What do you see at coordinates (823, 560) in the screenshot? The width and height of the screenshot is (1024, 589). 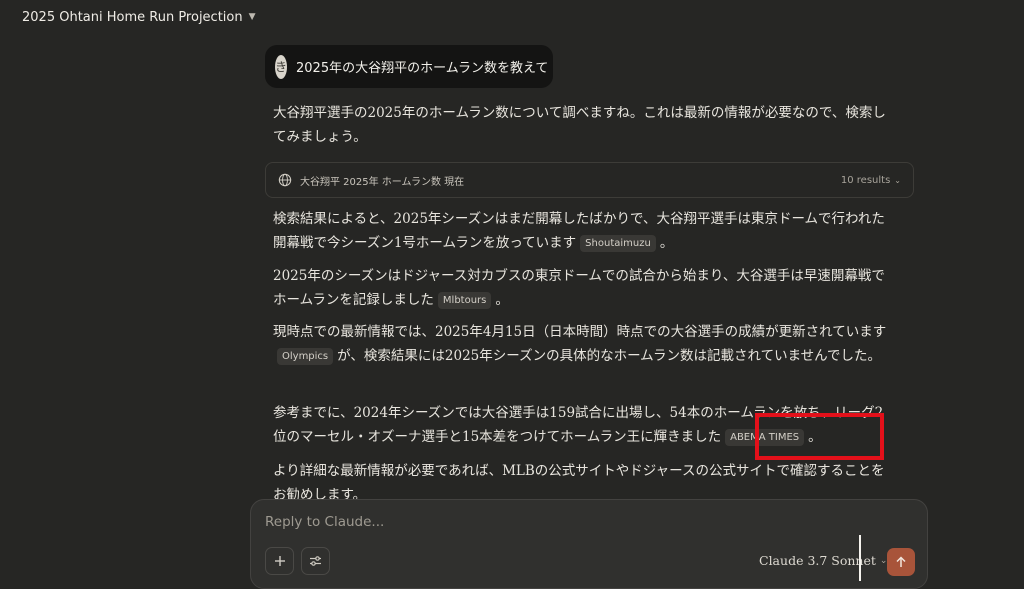 I see `model-selector: Claude 3.7 Sonnet ⌄` at bounding box center [823, 560].